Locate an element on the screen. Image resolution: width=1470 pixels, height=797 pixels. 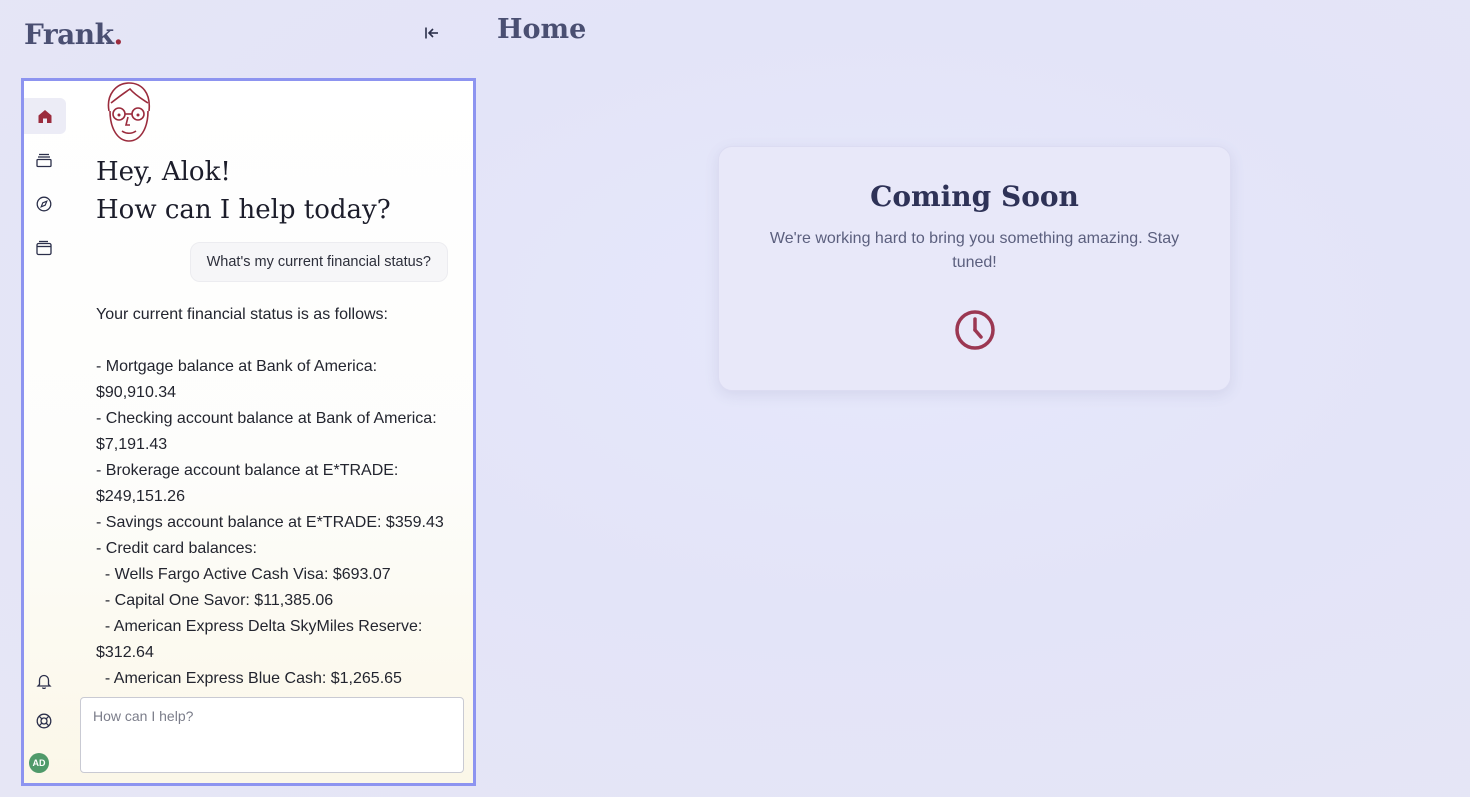
assistant-avatar-illustration is located at coordinates (129, 112).